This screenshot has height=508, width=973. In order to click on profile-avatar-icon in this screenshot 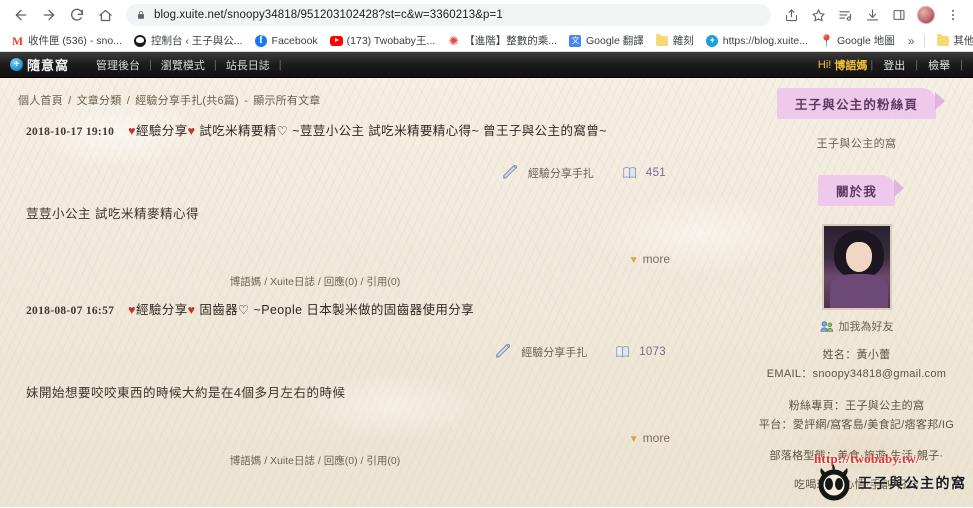, I will do `click(926, 15)`.